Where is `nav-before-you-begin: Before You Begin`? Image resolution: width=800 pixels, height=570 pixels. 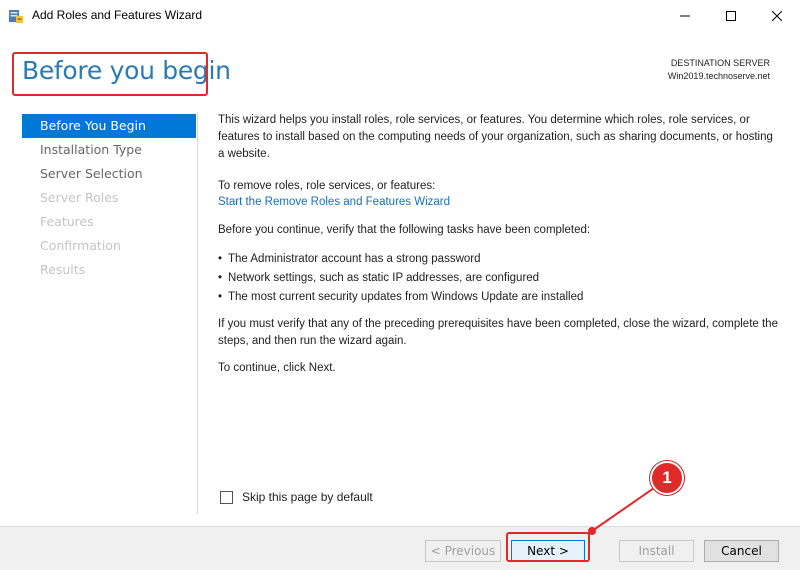
nav-before-you-begin: Before You Begin is located at coordinates (109, 126).